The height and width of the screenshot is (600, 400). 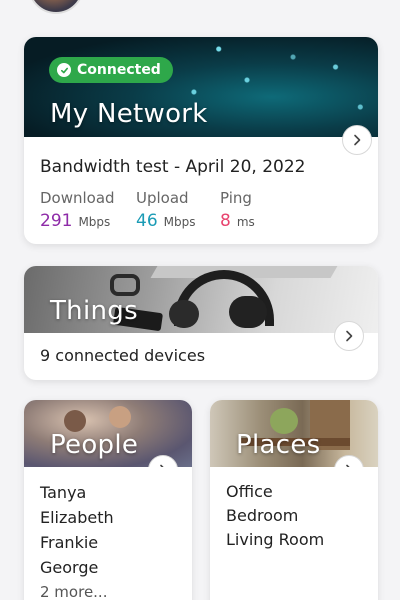 I want to click on download-label: Download, so click(x=77, y=198).